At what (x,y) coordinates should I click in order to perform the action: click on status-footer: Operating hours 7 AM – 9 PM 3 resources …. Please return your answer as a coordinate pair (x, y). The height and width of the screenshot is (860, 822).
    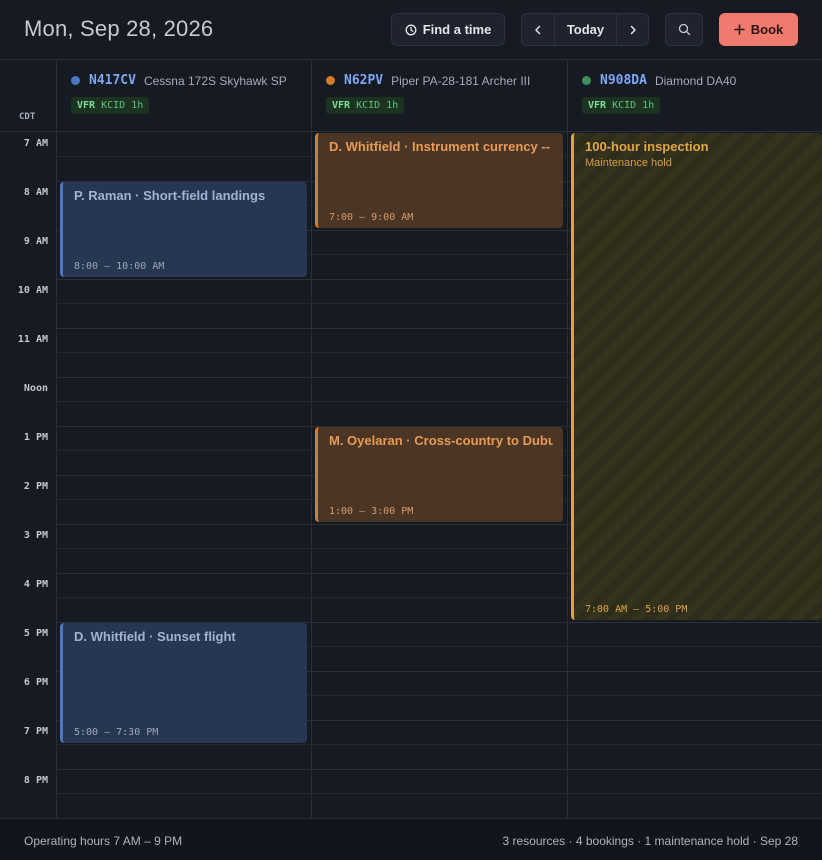
    Looking at the image, I should click on (411, 839).